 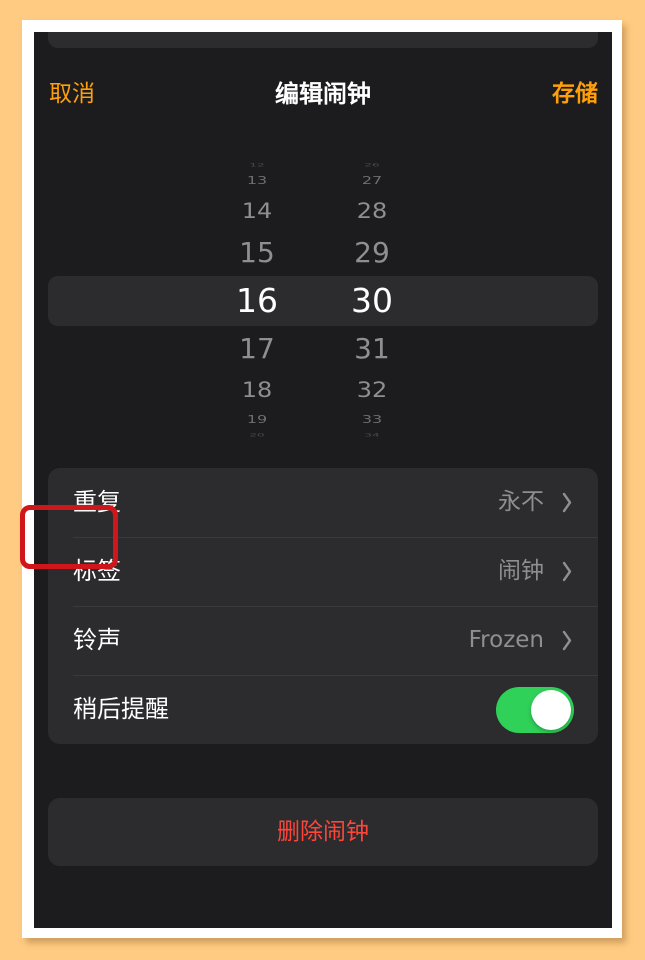 I want to click on page-title: 编辑闹钟, so click(x=323, y=94).